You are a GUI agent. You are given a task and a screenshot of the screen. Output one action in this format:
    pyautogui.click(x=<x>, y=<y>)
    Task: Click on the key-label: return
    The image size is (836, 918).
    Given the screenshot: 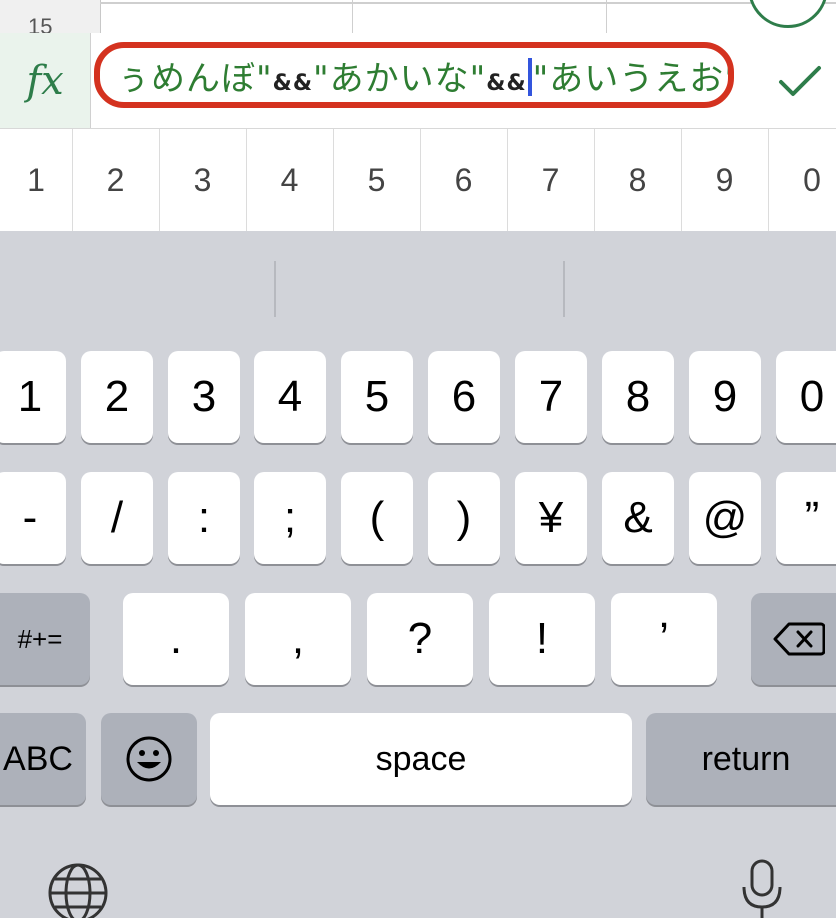 What is the action you would take?
    pyautogui.click(x=746, y=758)
    